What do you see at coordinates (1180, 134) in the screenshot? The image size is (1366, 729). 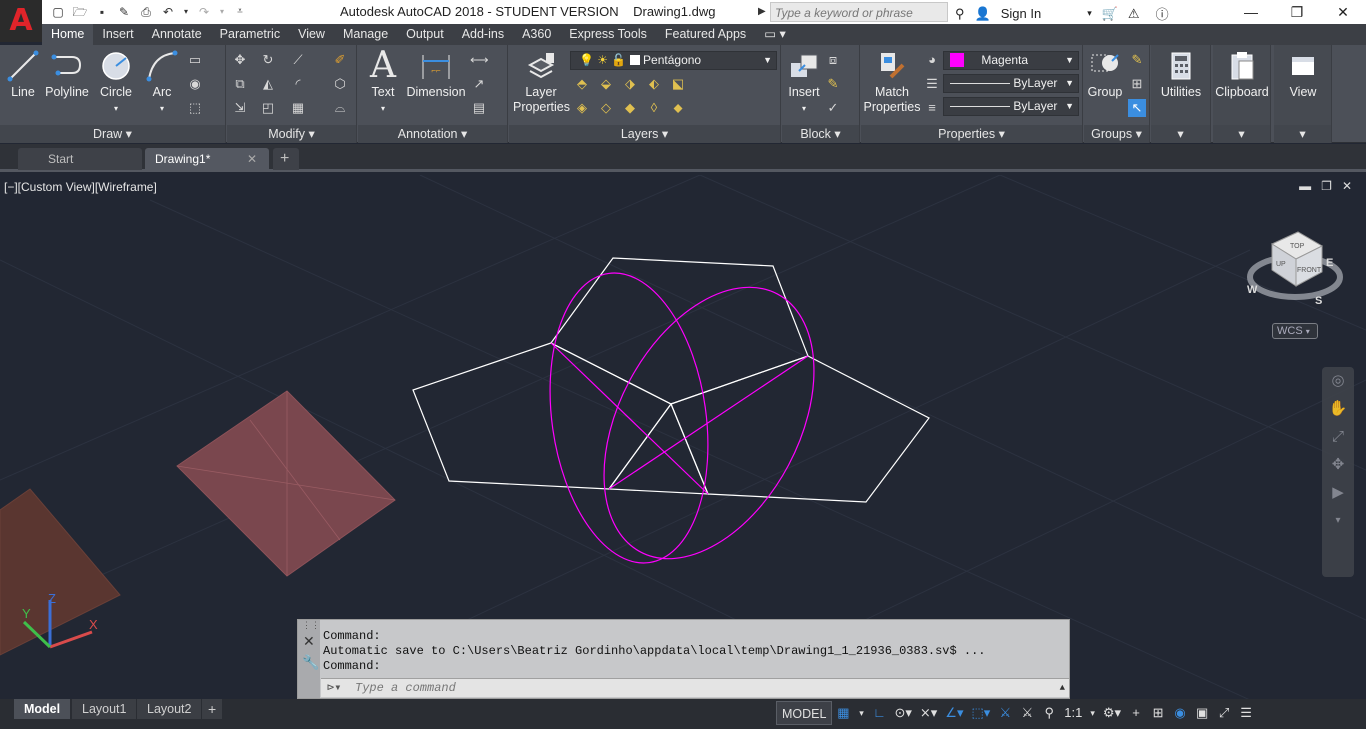 I see `utilities-dropdown-icon: ▾` at bounding box center [1180, 134].